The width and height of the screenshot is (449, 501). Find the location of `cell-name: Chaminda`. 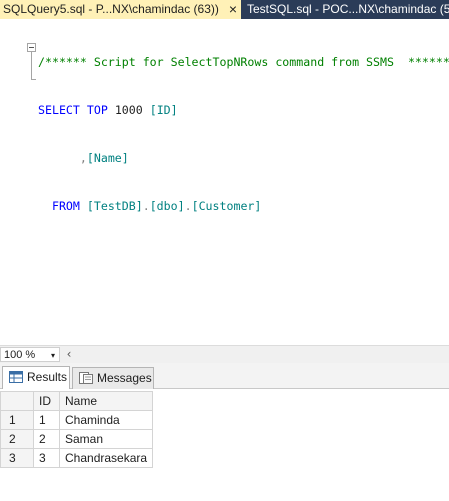

cell-name: Chaminda is located at coordinates (106, 420).